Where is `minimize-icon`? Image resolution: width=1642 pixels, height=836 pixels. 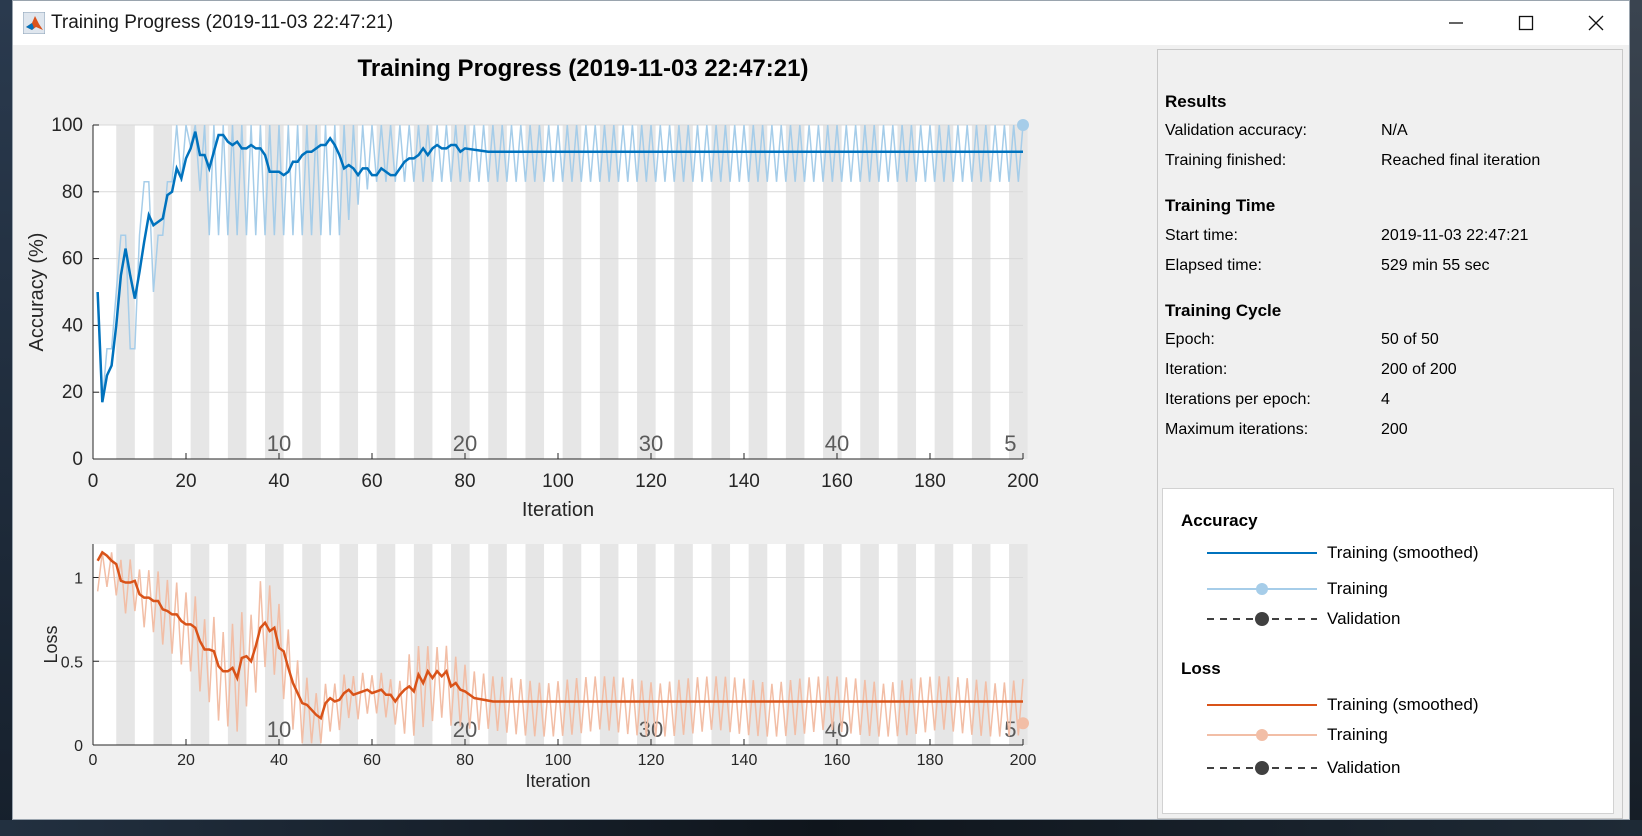
minimize-icon is located at coordinates (1456, 23).